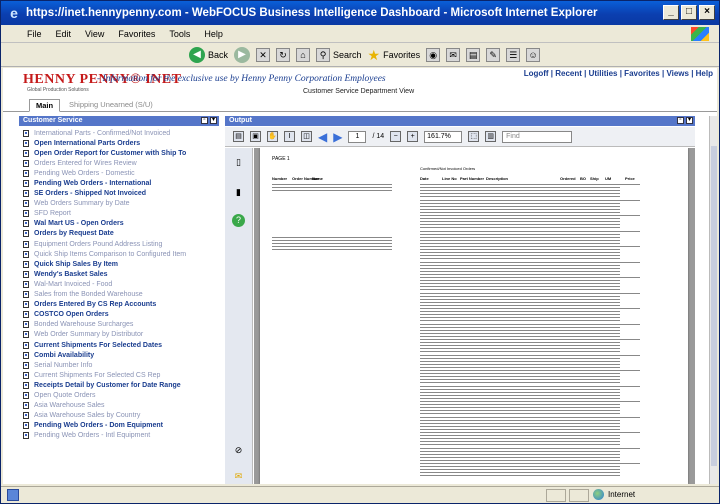 This screenshot has height=504, width=720. I want to click on discuss-icon: ☰, so click(513, 54).